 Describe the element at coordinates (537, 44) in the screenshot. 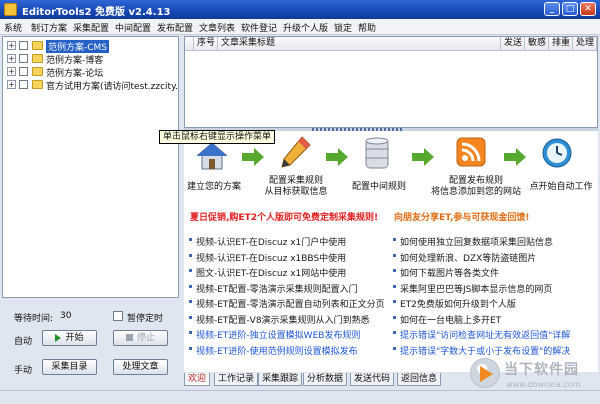

I see `column-header: 敏感` at that location.